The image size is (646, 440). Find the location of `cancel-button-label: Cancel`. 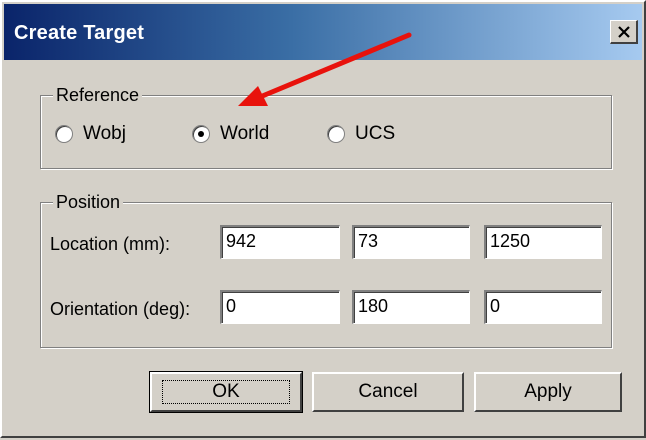

cancel-button-label: Cancel is located at coordinates (388, 391).